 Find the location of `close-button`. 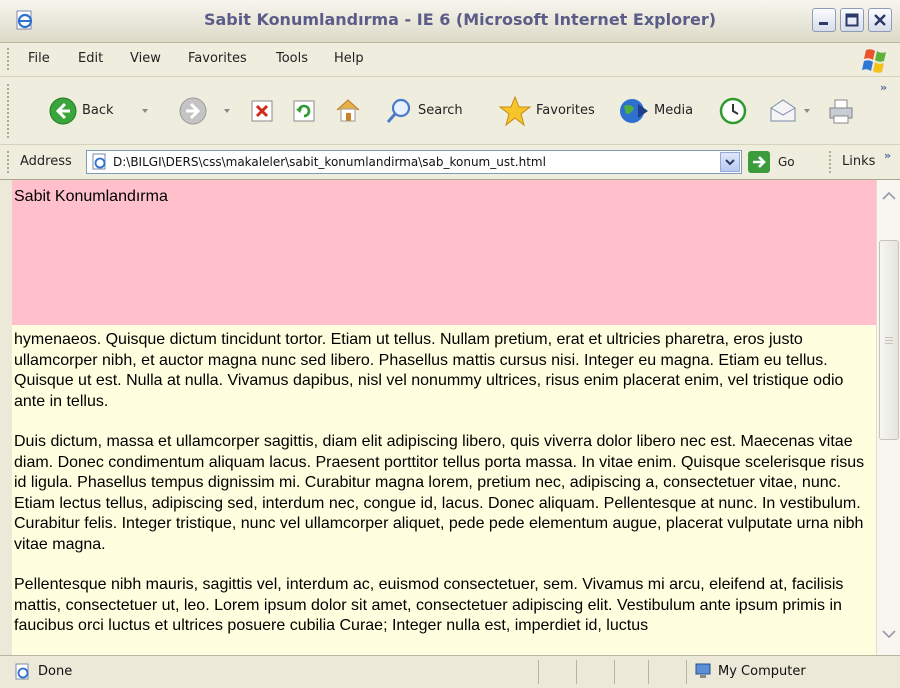

close-button is located at coordinates (880, 20).